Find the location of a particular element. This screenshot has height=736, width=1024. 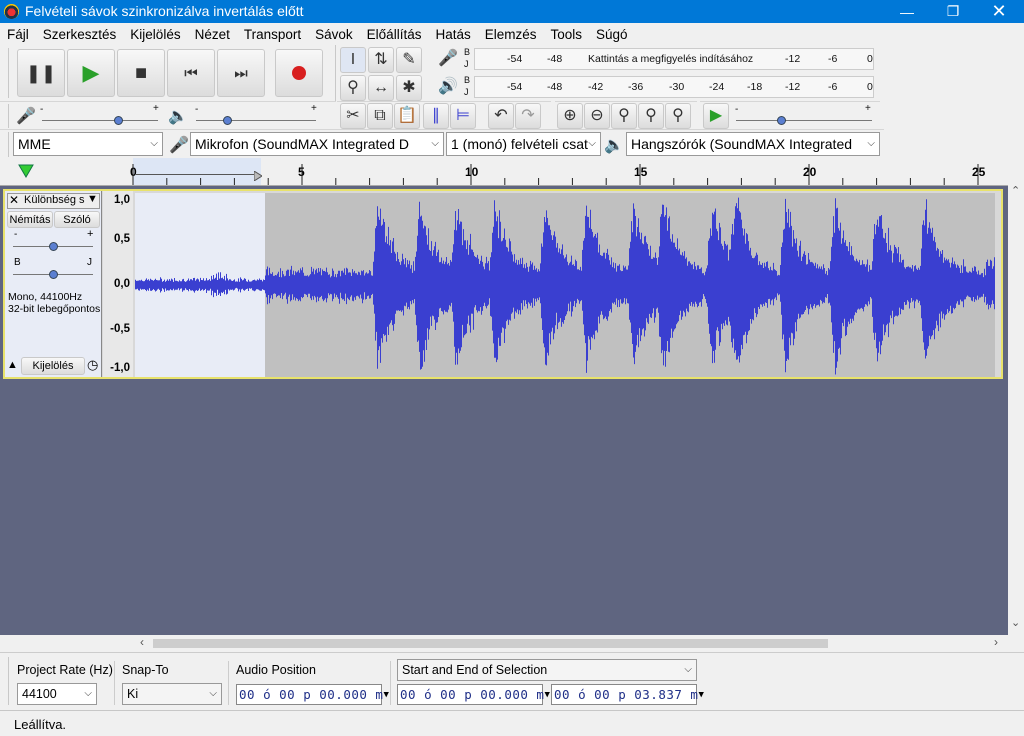

audio-host-select: MME ⌵ is located at coordinates (88, 144).